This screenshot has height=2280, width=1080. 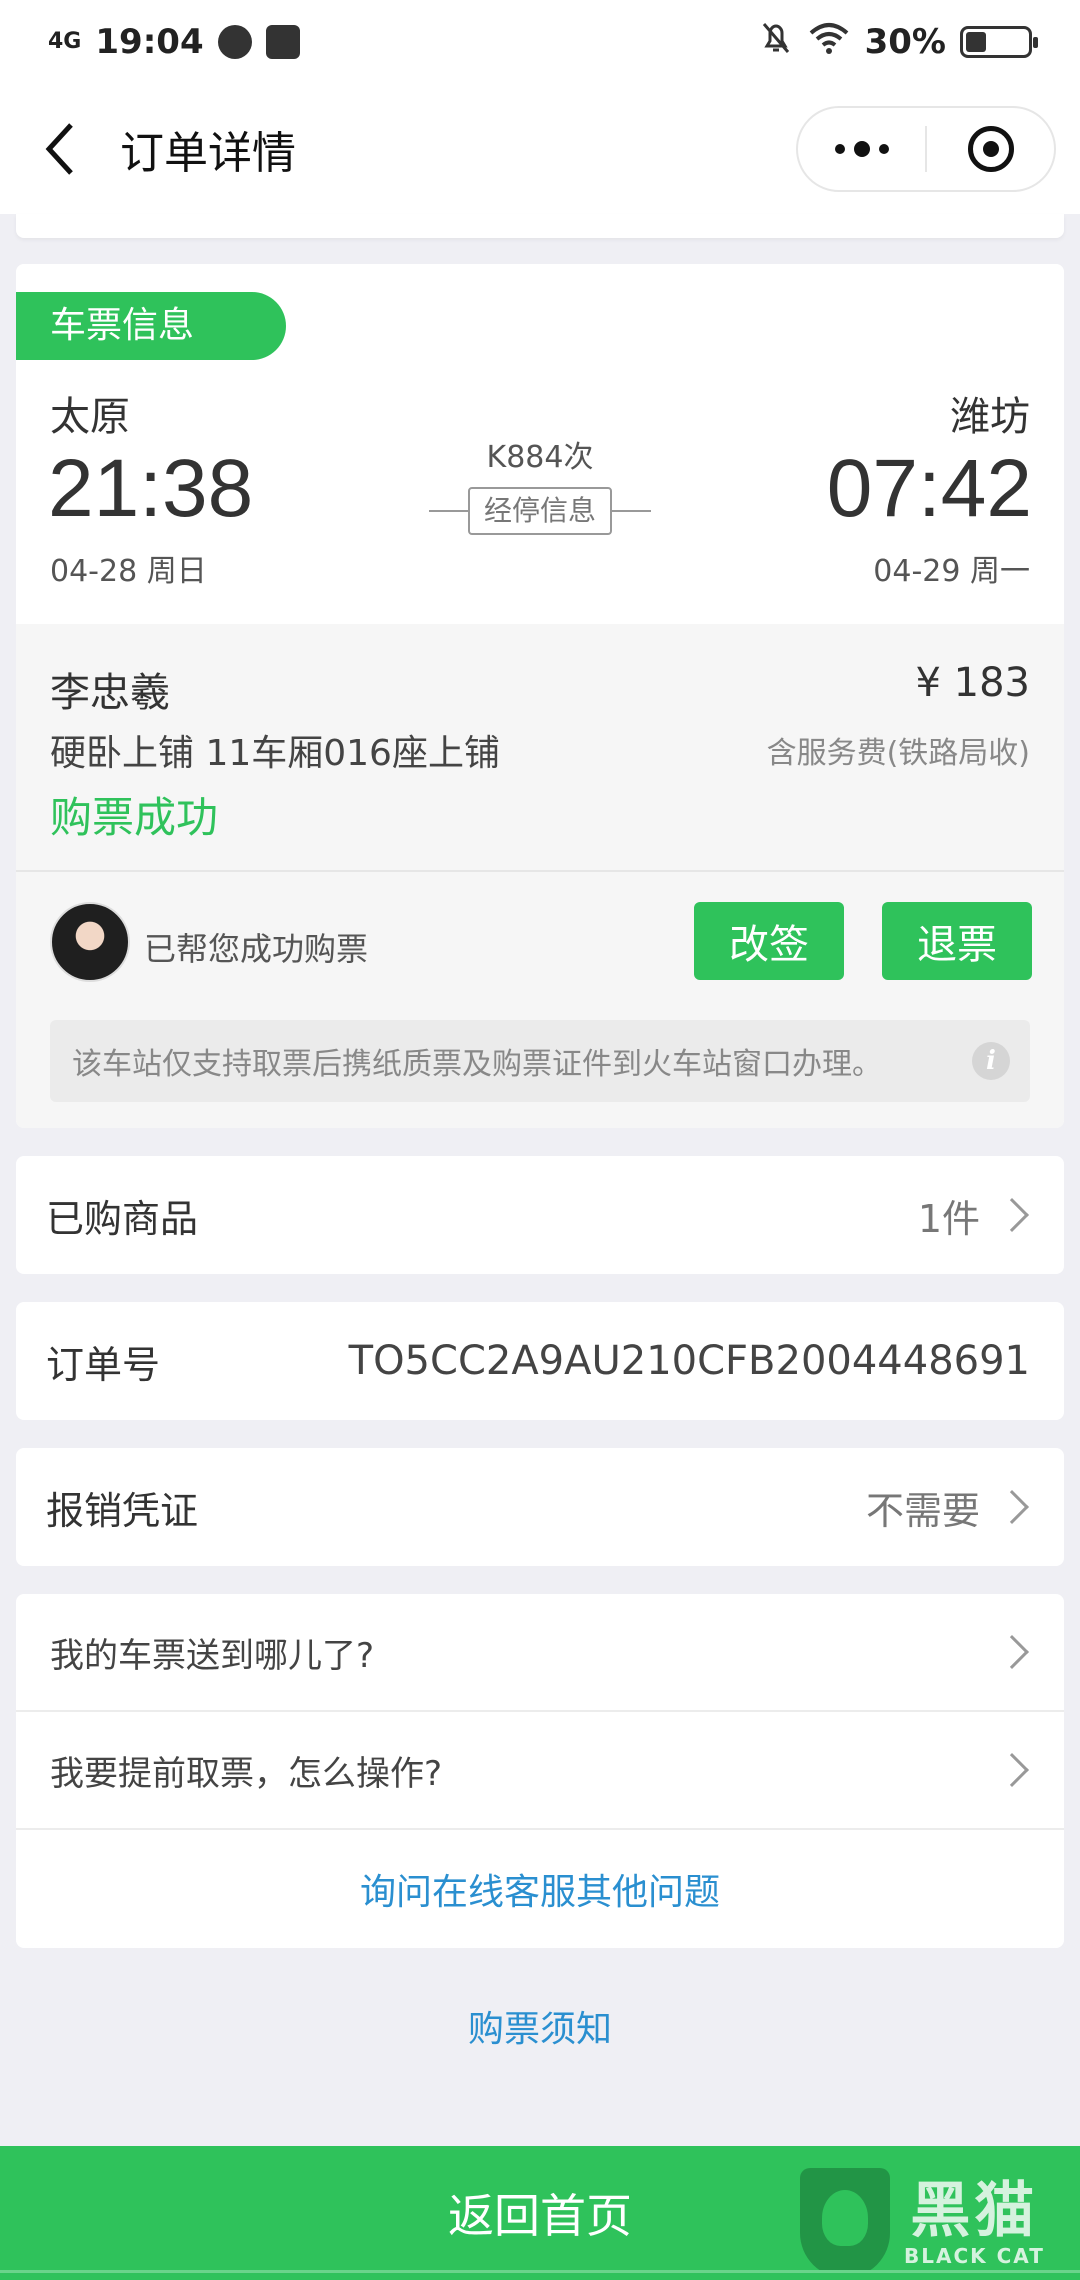 I want to click on info-icon: i, so click(x=991, y=1061).